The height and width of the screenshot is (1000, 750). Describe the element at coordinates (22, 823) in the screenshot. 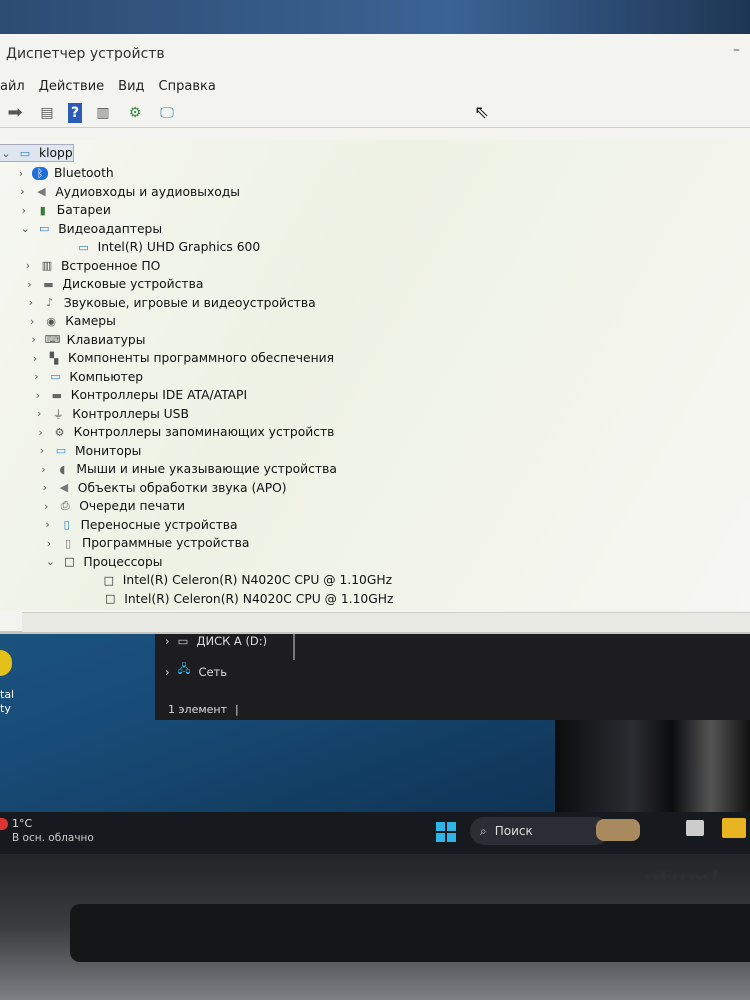

I see `weather-temp: 1°C` at that location.